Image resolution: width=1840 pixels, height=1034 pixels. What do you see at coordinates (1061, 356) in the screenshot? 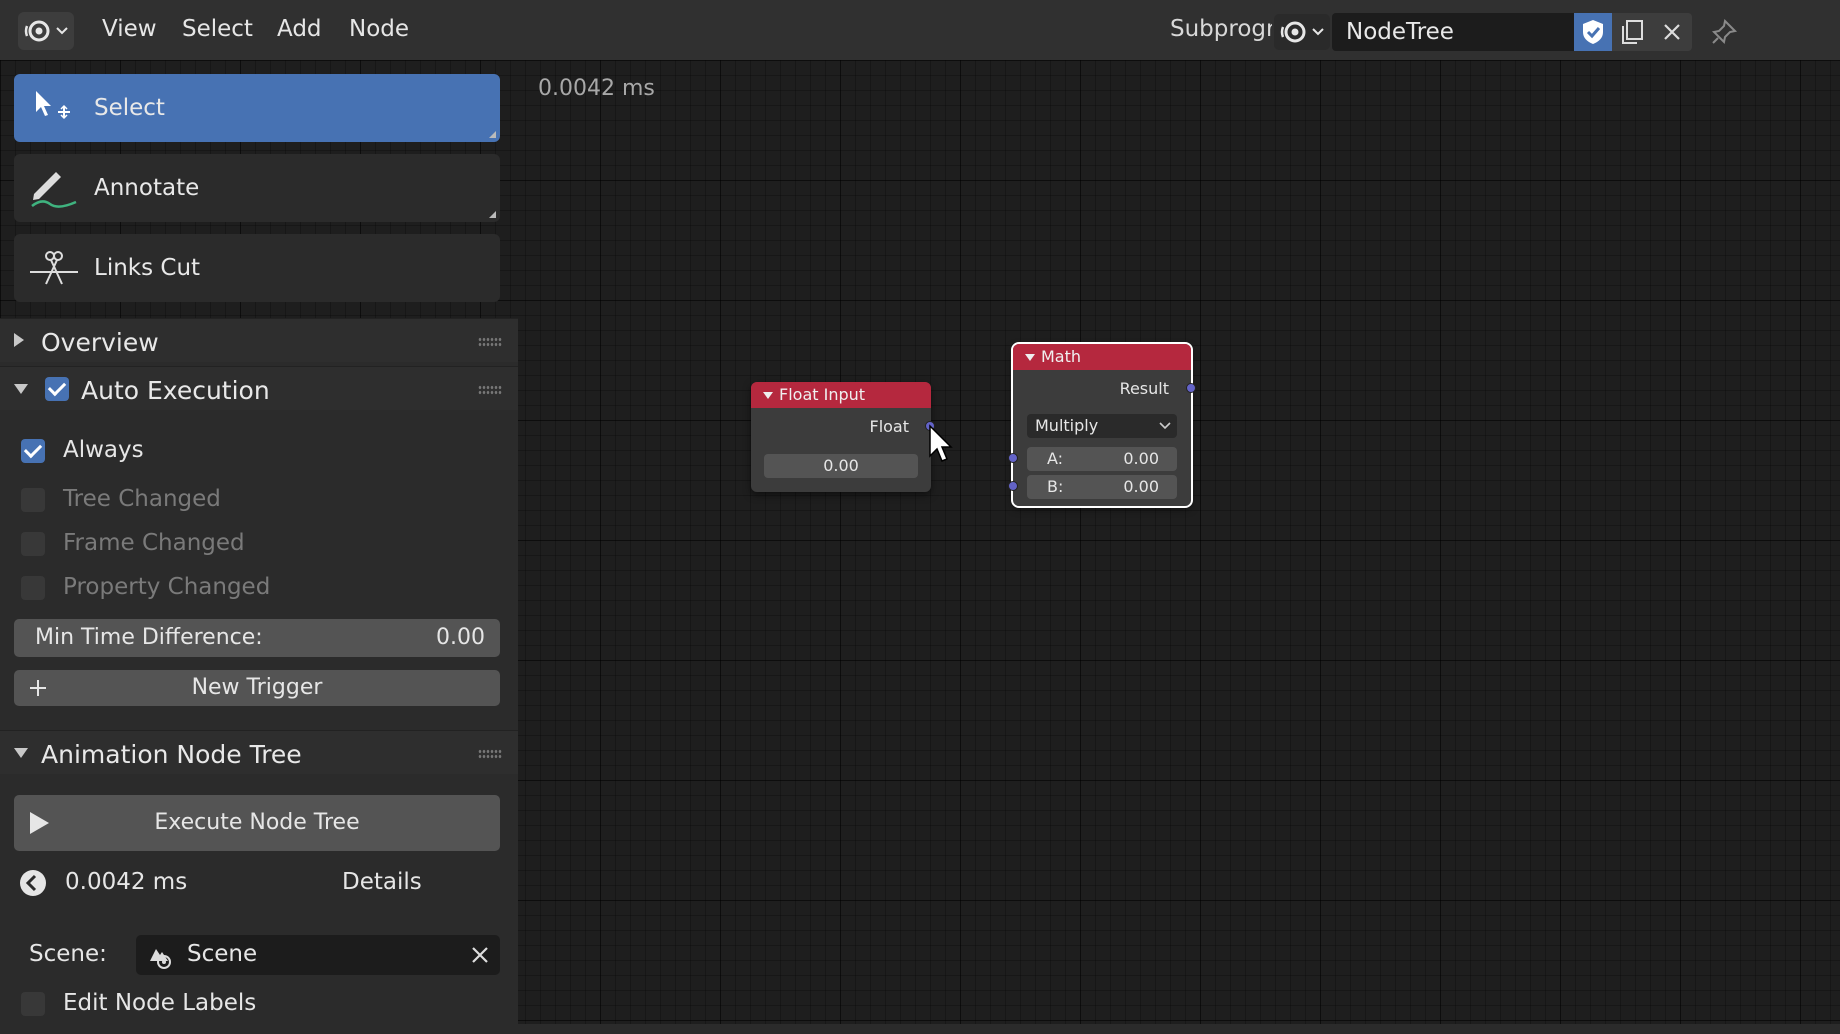
I see `node-title: Math` at bounding box center [1061, 356].